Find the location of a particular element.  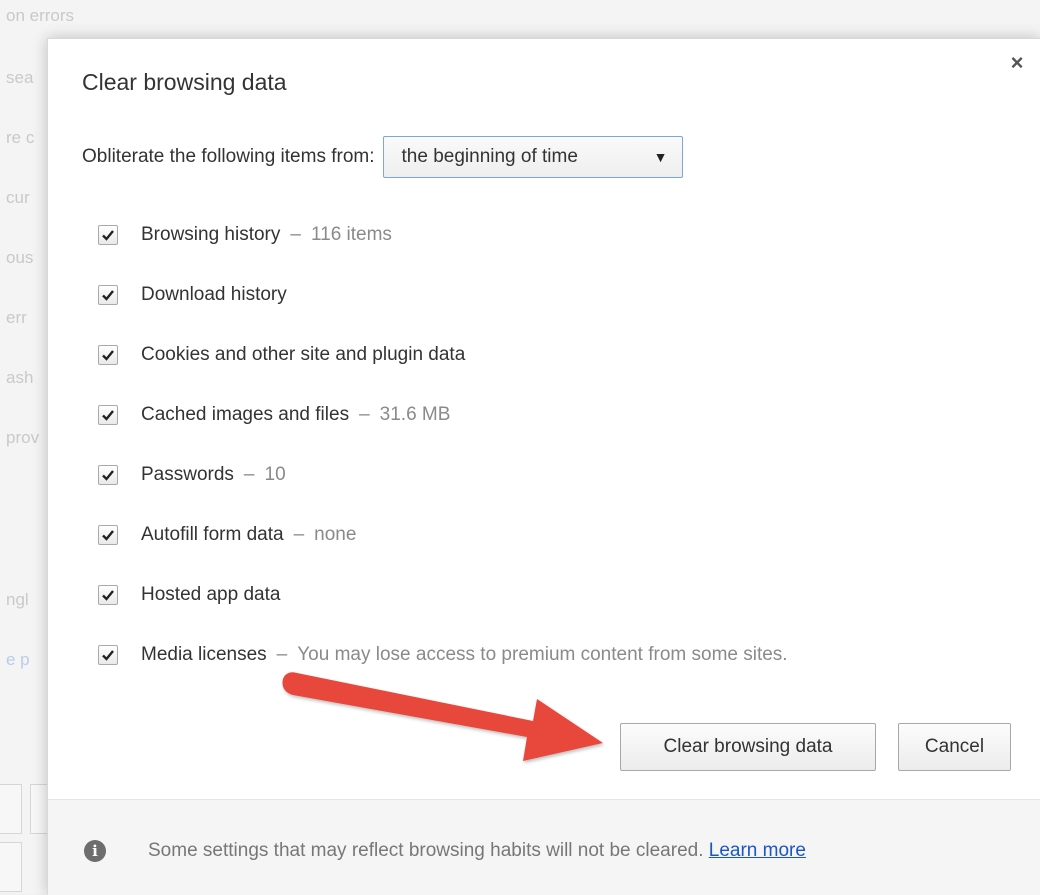

time-range-select: the beginning of time ▼ is located at coordinates (532, 157).